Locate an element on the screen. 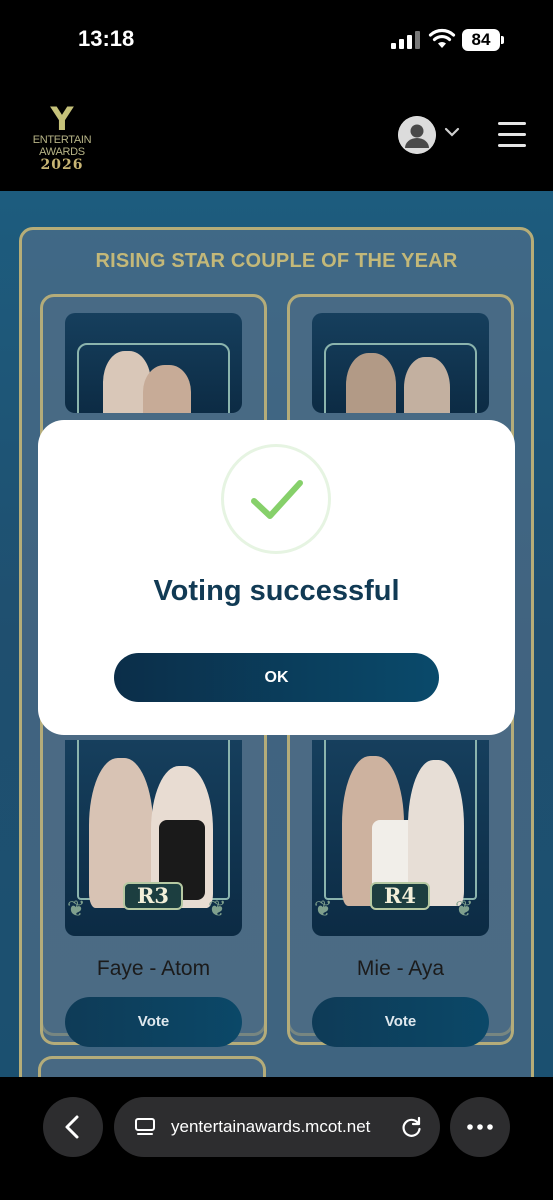 The width and height of the screenshot is (553, 1200). address-bar: yentertainawards.mcot.net is located at coordinates (277, 1127).